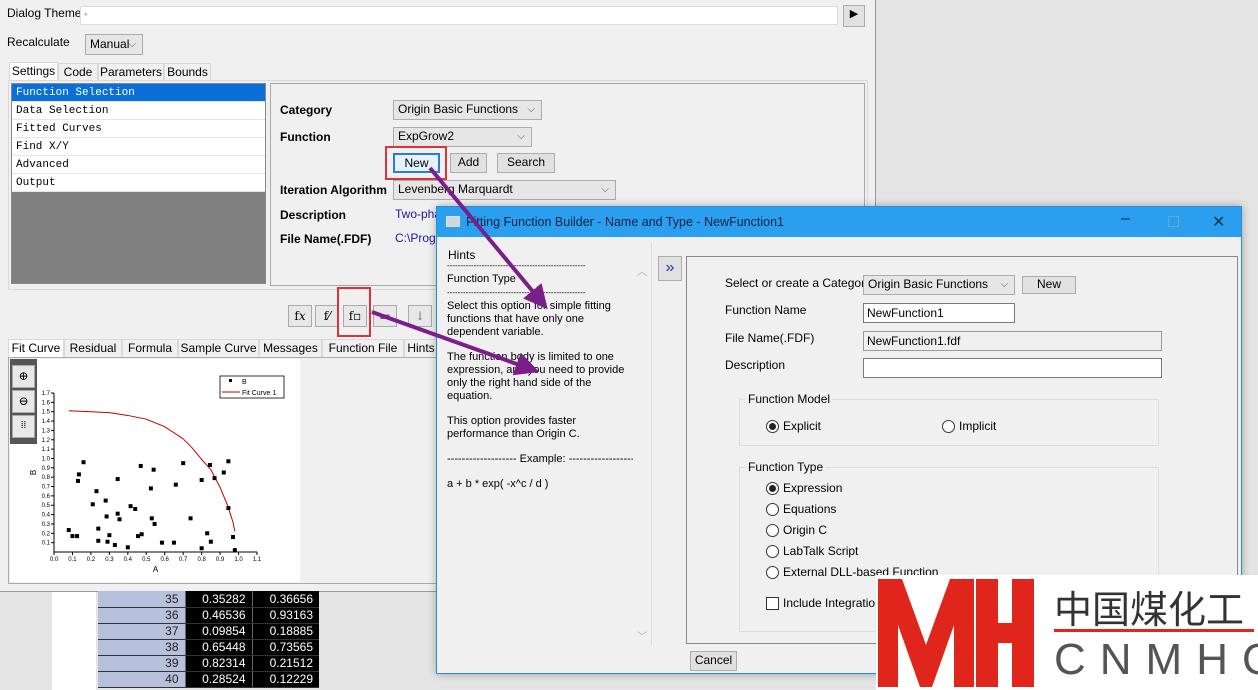  I want to click on watermark-divider, so click(1154, 630).